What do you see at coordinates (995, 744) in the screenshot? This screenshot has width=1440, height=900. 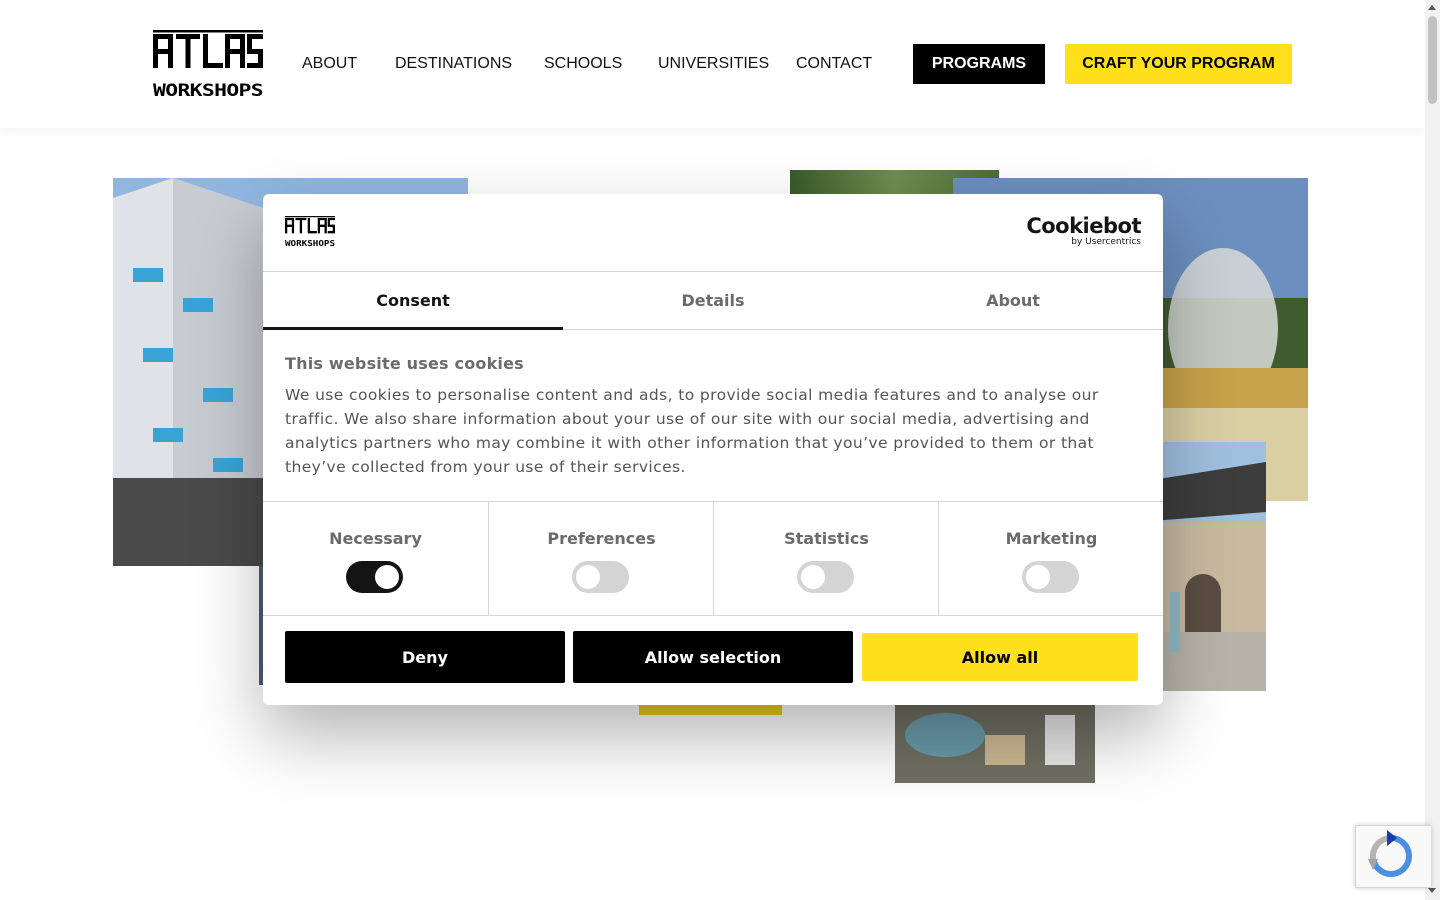 I see `workshop-photo` at bounding box center [995, 744].